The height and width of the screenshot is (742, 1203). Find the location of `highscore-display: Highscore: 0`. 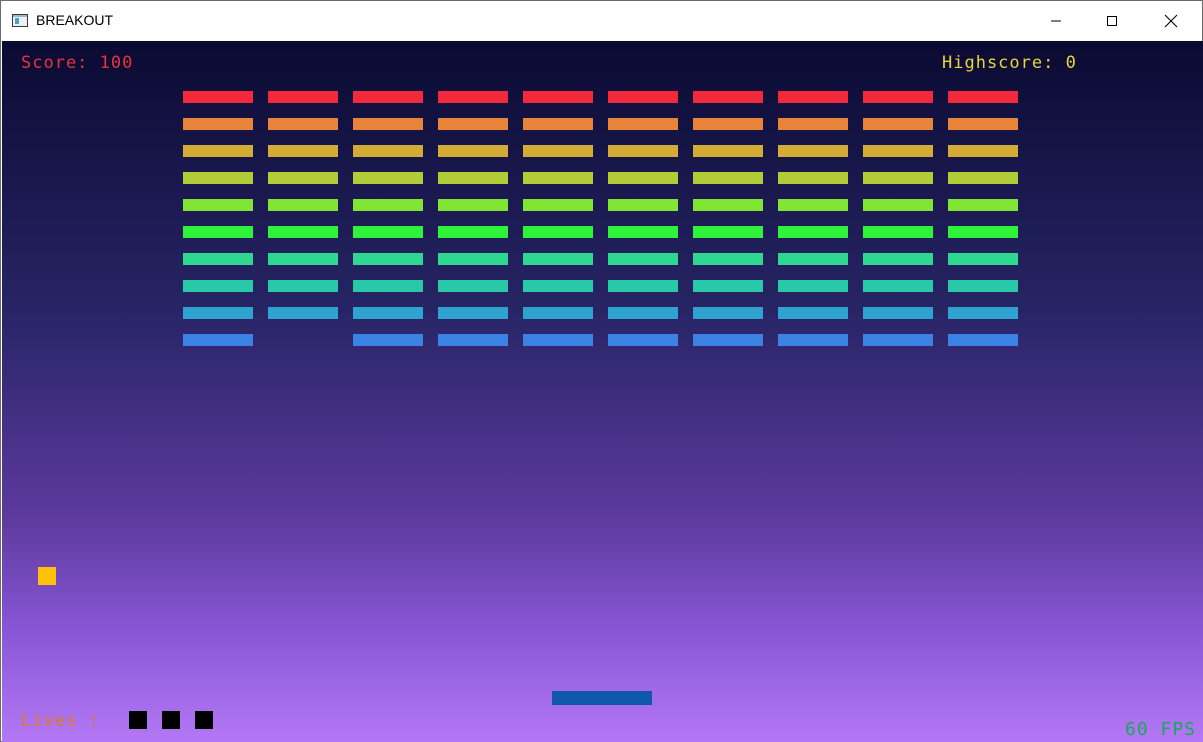

highscore-display: Highscore: 0 is located at coordinates (1009, 63).